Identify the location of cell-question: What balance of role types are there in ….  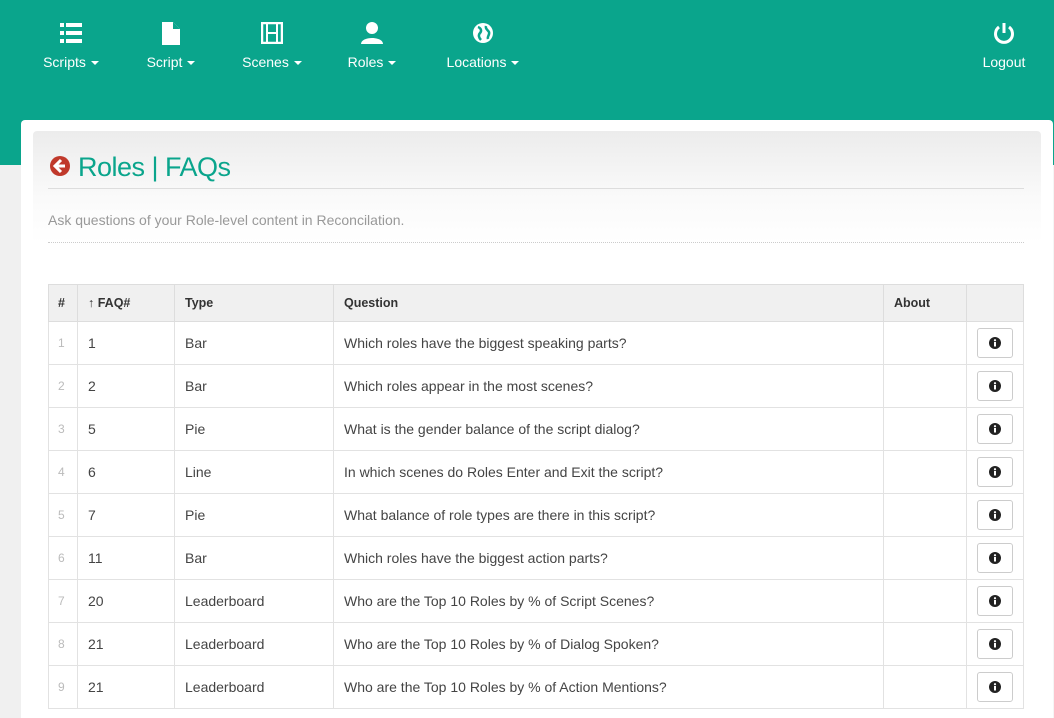
(608, 515).